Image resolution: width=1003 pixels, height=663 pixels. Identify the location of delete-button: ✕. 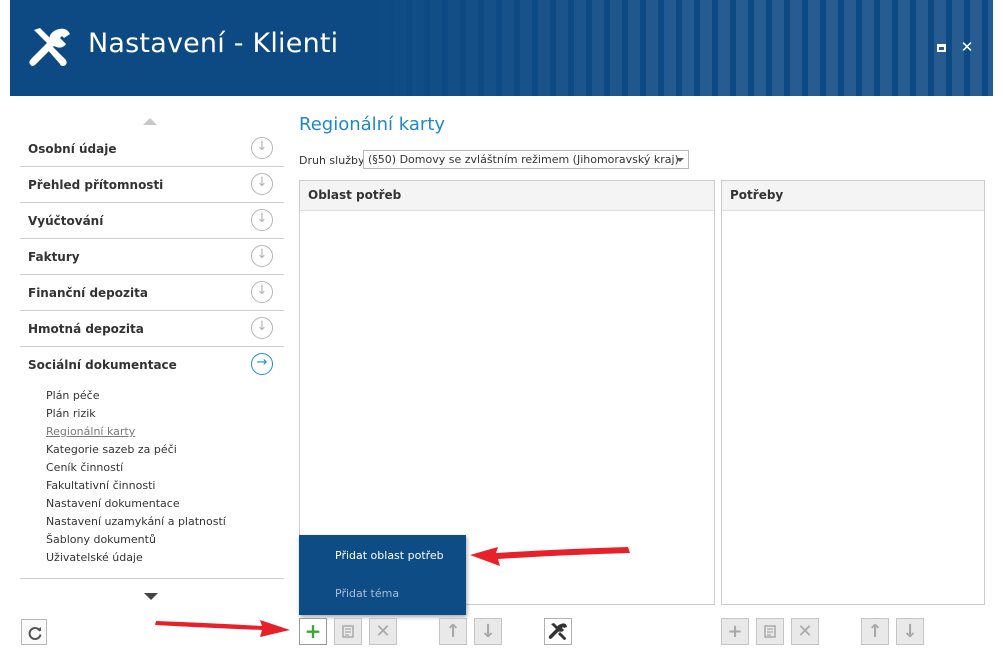
(383, 631).